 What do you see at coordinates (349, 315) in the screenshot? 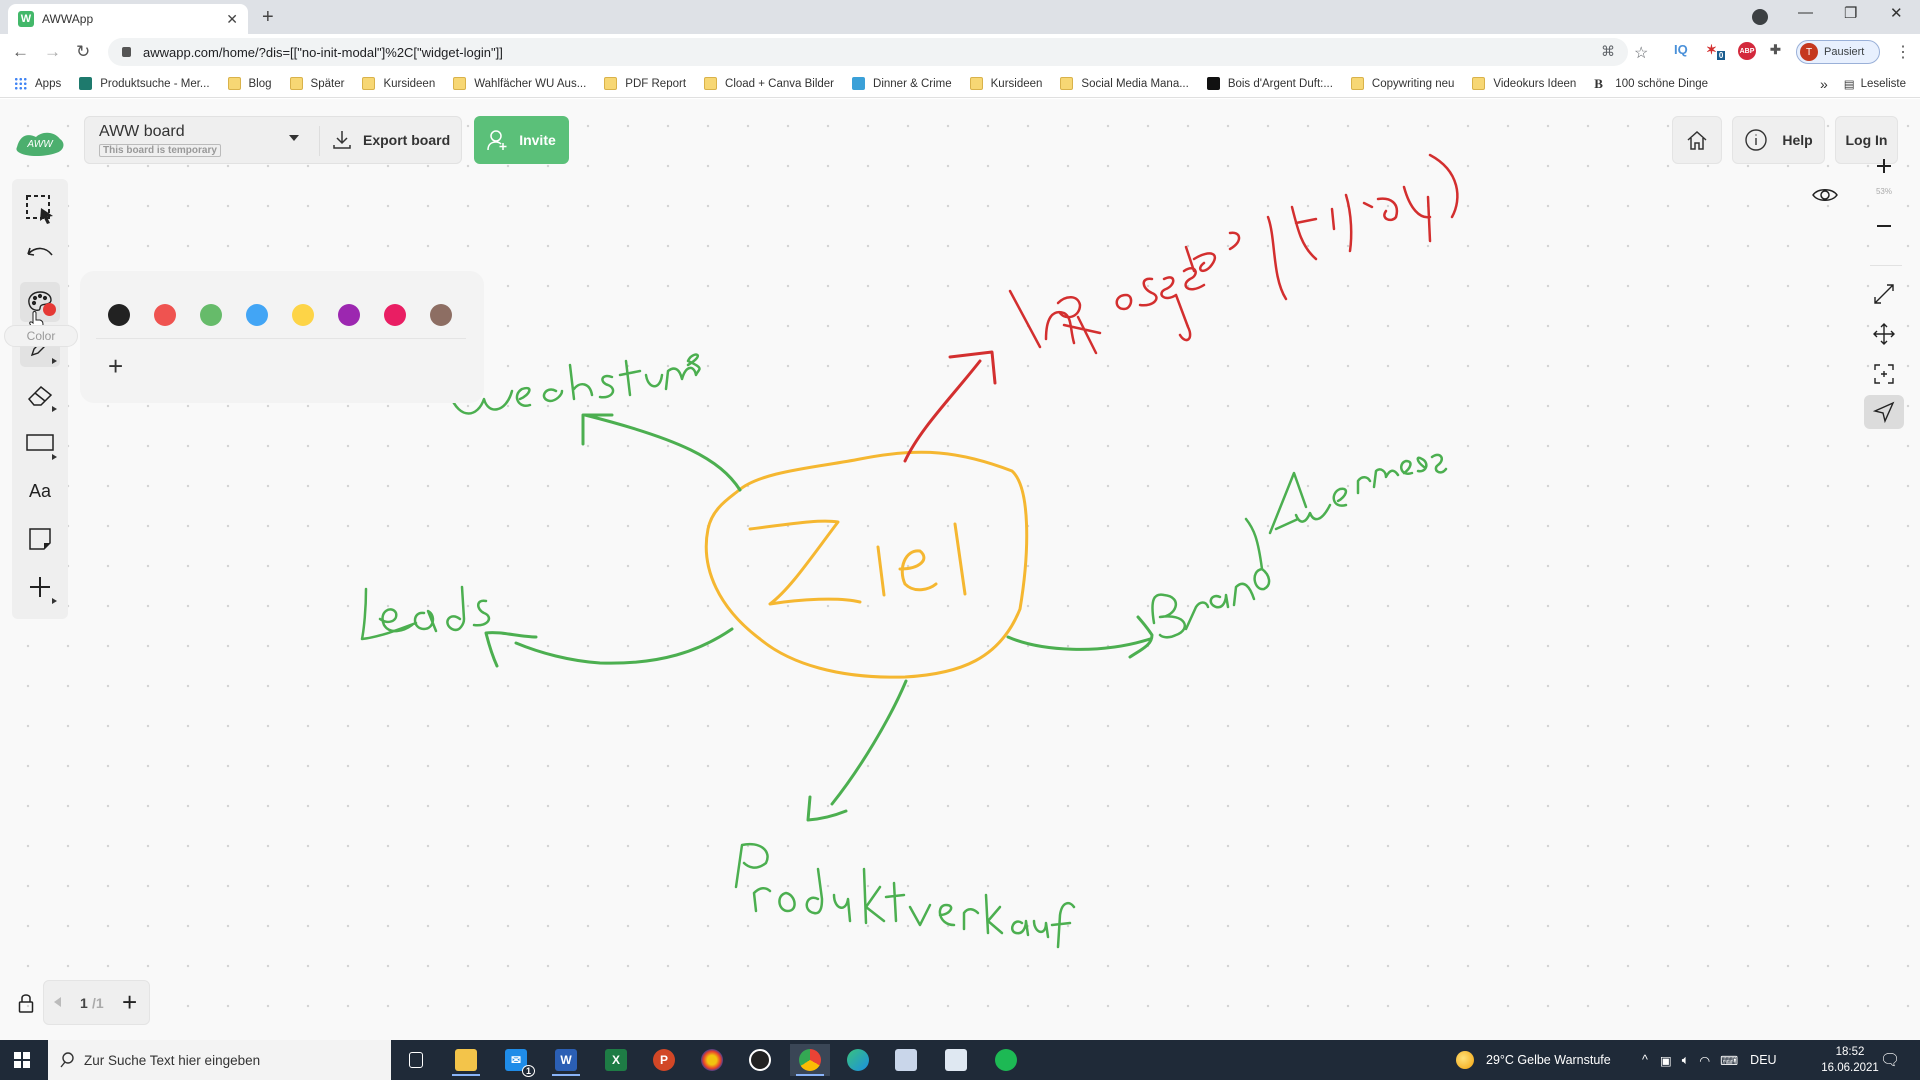
I see `color-swatch-purple` at bounding box center [349, 315].